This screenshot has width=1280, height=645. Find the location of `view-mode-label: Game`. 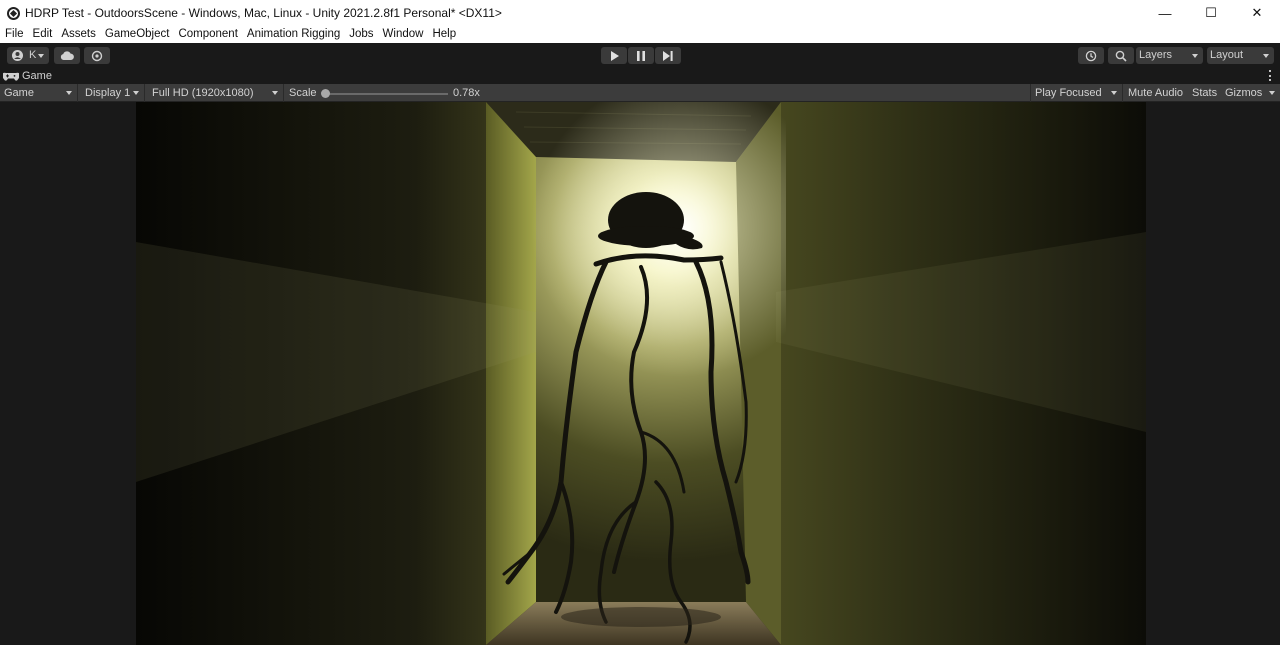

view-mode-label: Game is located at coordinates (19, 93).